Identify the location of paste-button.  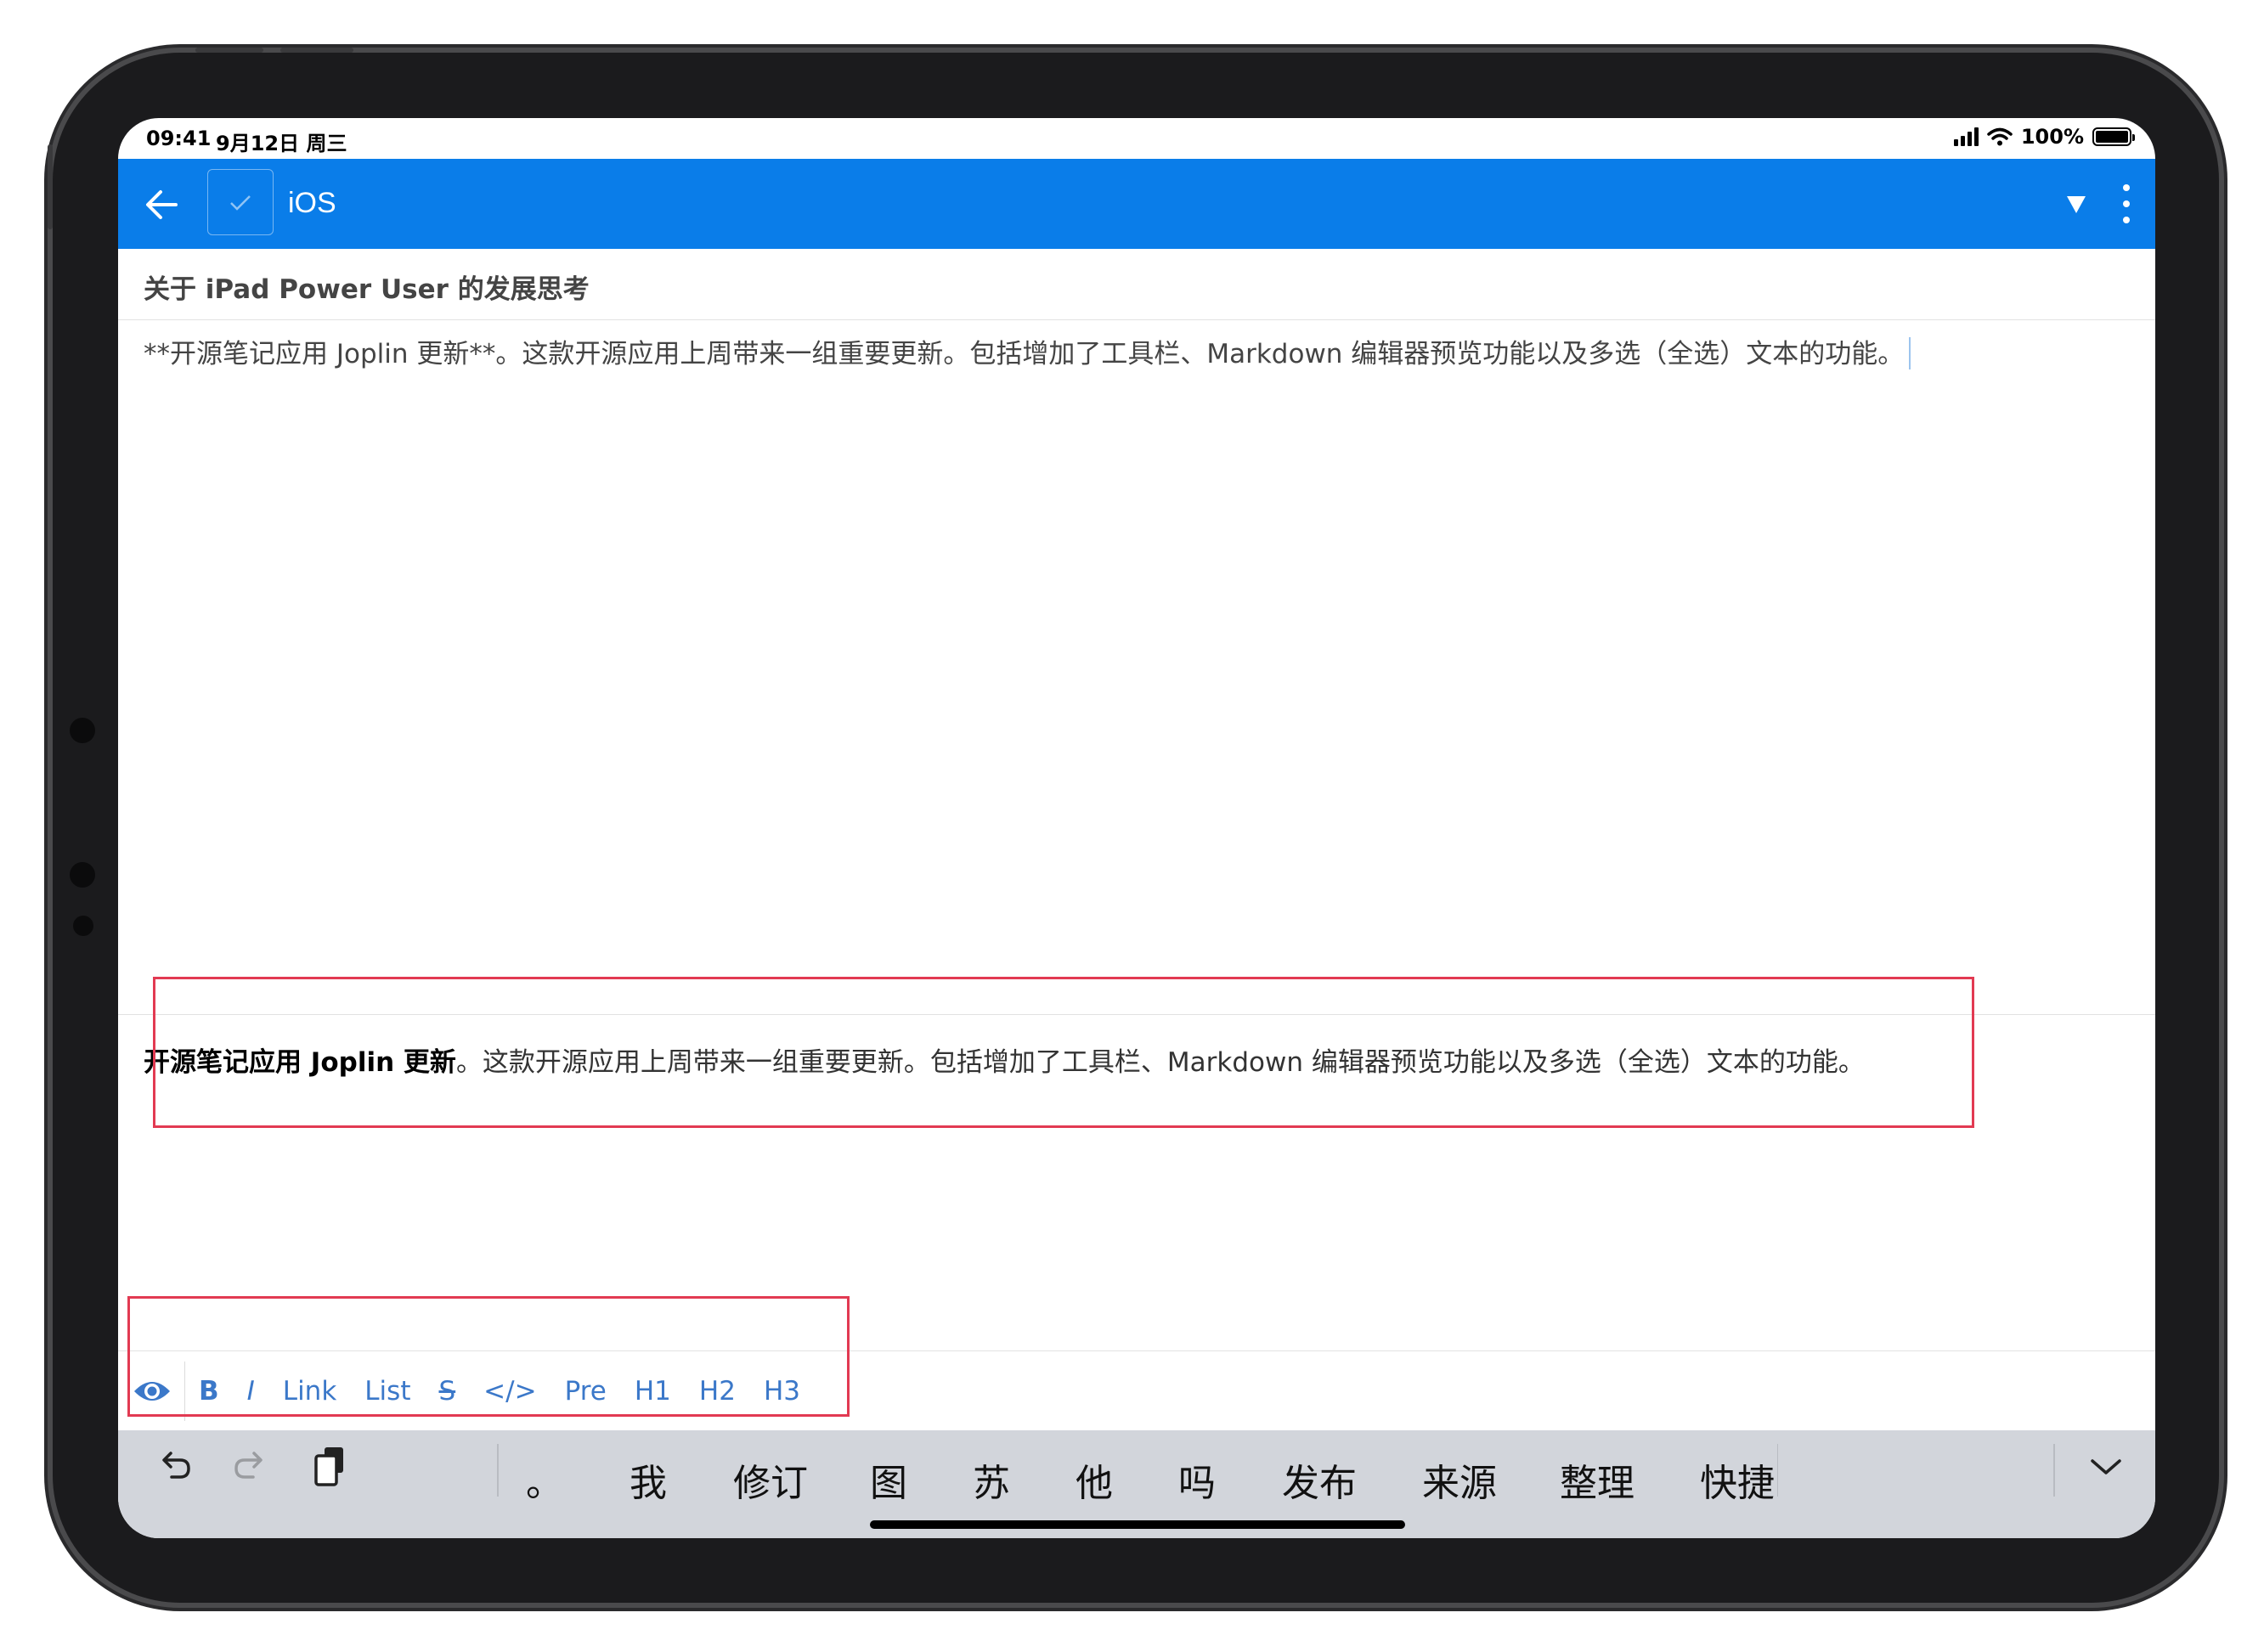
(329, 1467).